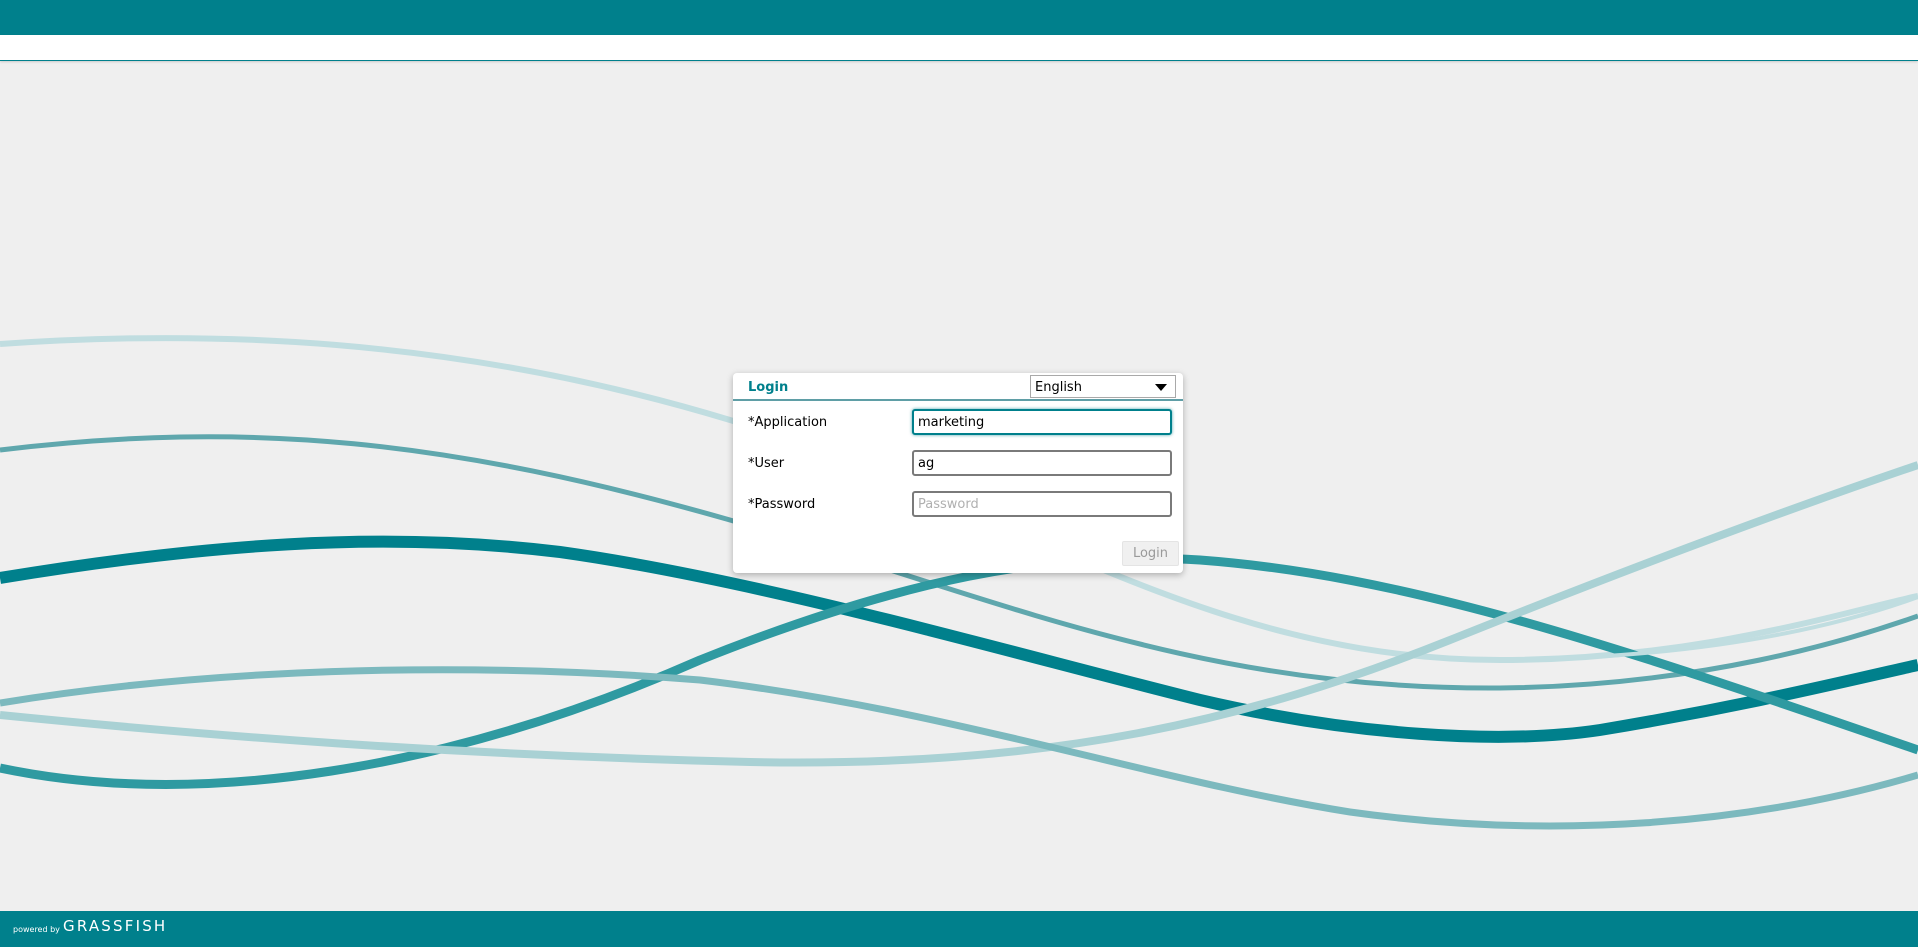  I want to click on password-input, so click(1042, 504).